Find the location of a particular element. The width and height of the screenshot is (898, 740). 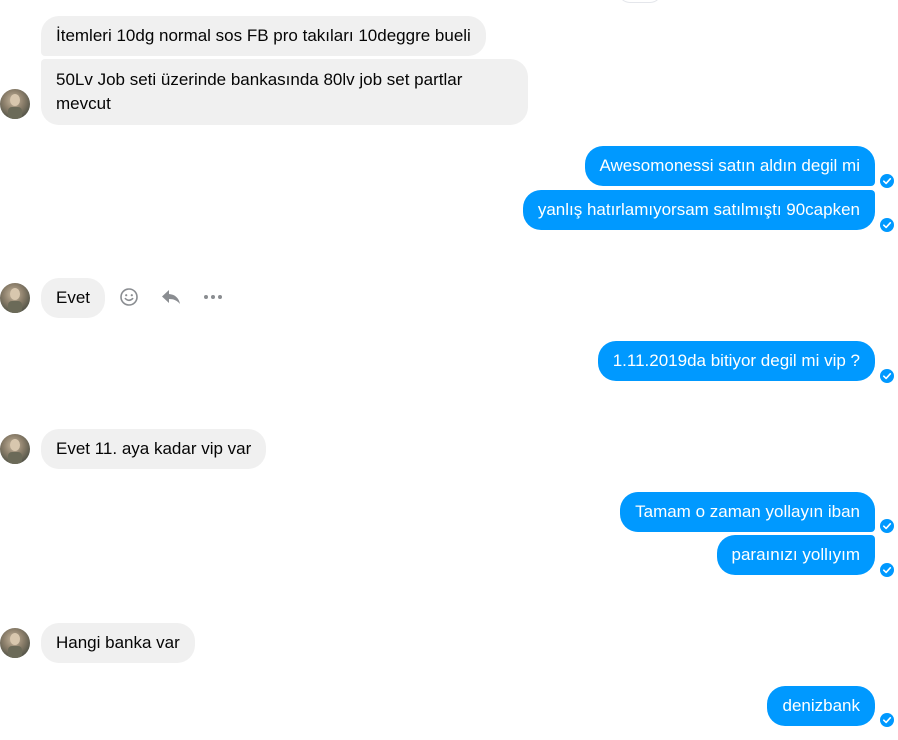

incoming-message: Hangi banka var is located at coordinates (118, 643).